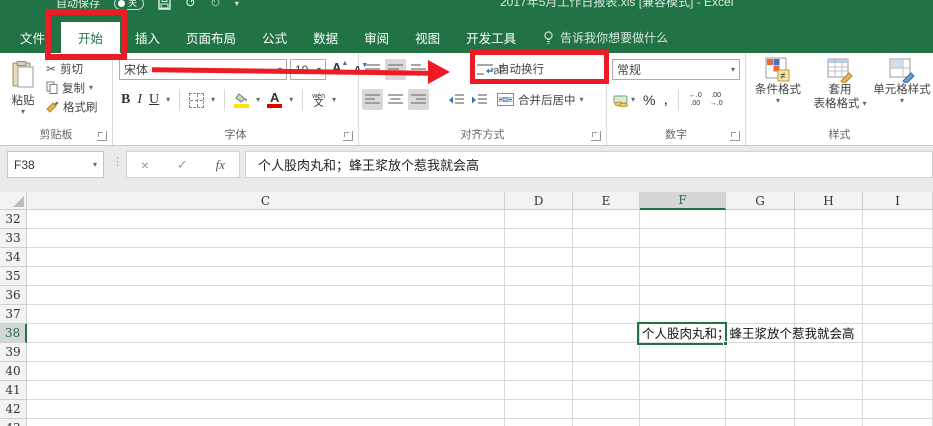  Describe the element at coordinates (747, 333) in the screenshot. I see `cell-F38: 个人股肉丸和；蜂王浆放个惹我就会高` at that location.